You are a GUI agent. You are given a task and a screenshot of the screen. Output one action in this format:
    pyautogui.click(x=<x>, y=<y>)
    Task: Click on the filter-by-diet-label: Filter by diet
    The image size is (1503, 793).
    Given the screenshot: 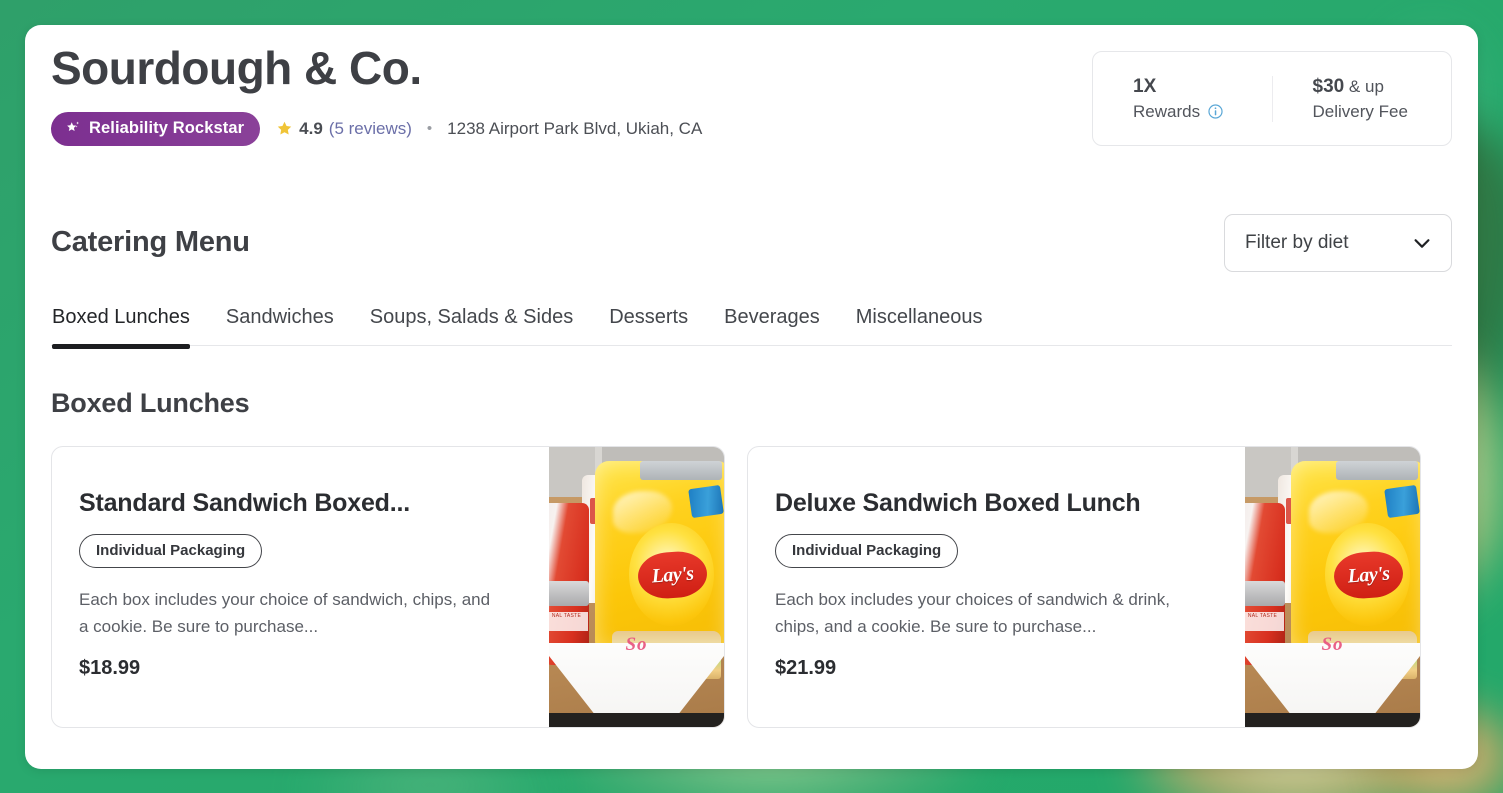 What is the action you would take?
    pyautogui.click(x=1297, y=242)
    